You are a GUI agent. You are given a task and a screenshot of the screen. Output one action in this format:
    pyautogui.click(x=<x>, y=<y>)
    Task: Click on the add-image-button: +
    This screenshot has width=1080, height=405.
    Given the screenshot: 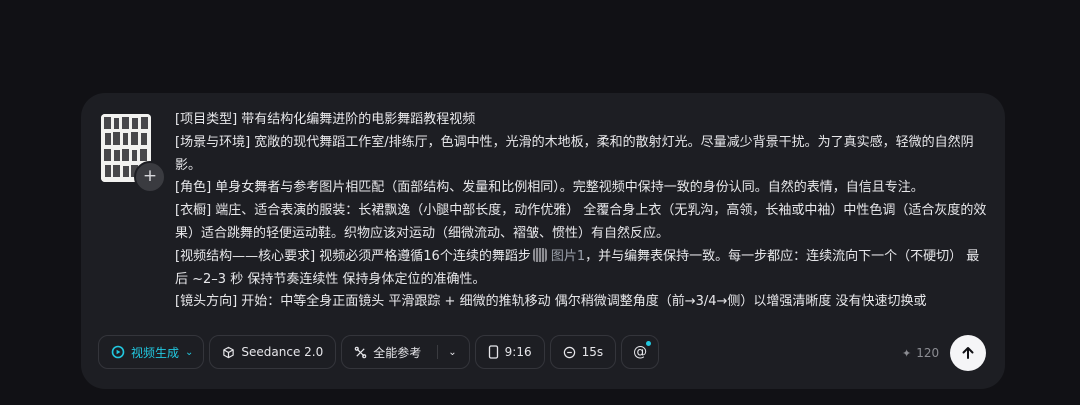 What is the action you would take?
    pyautogui.click(x=150, y=177)
    